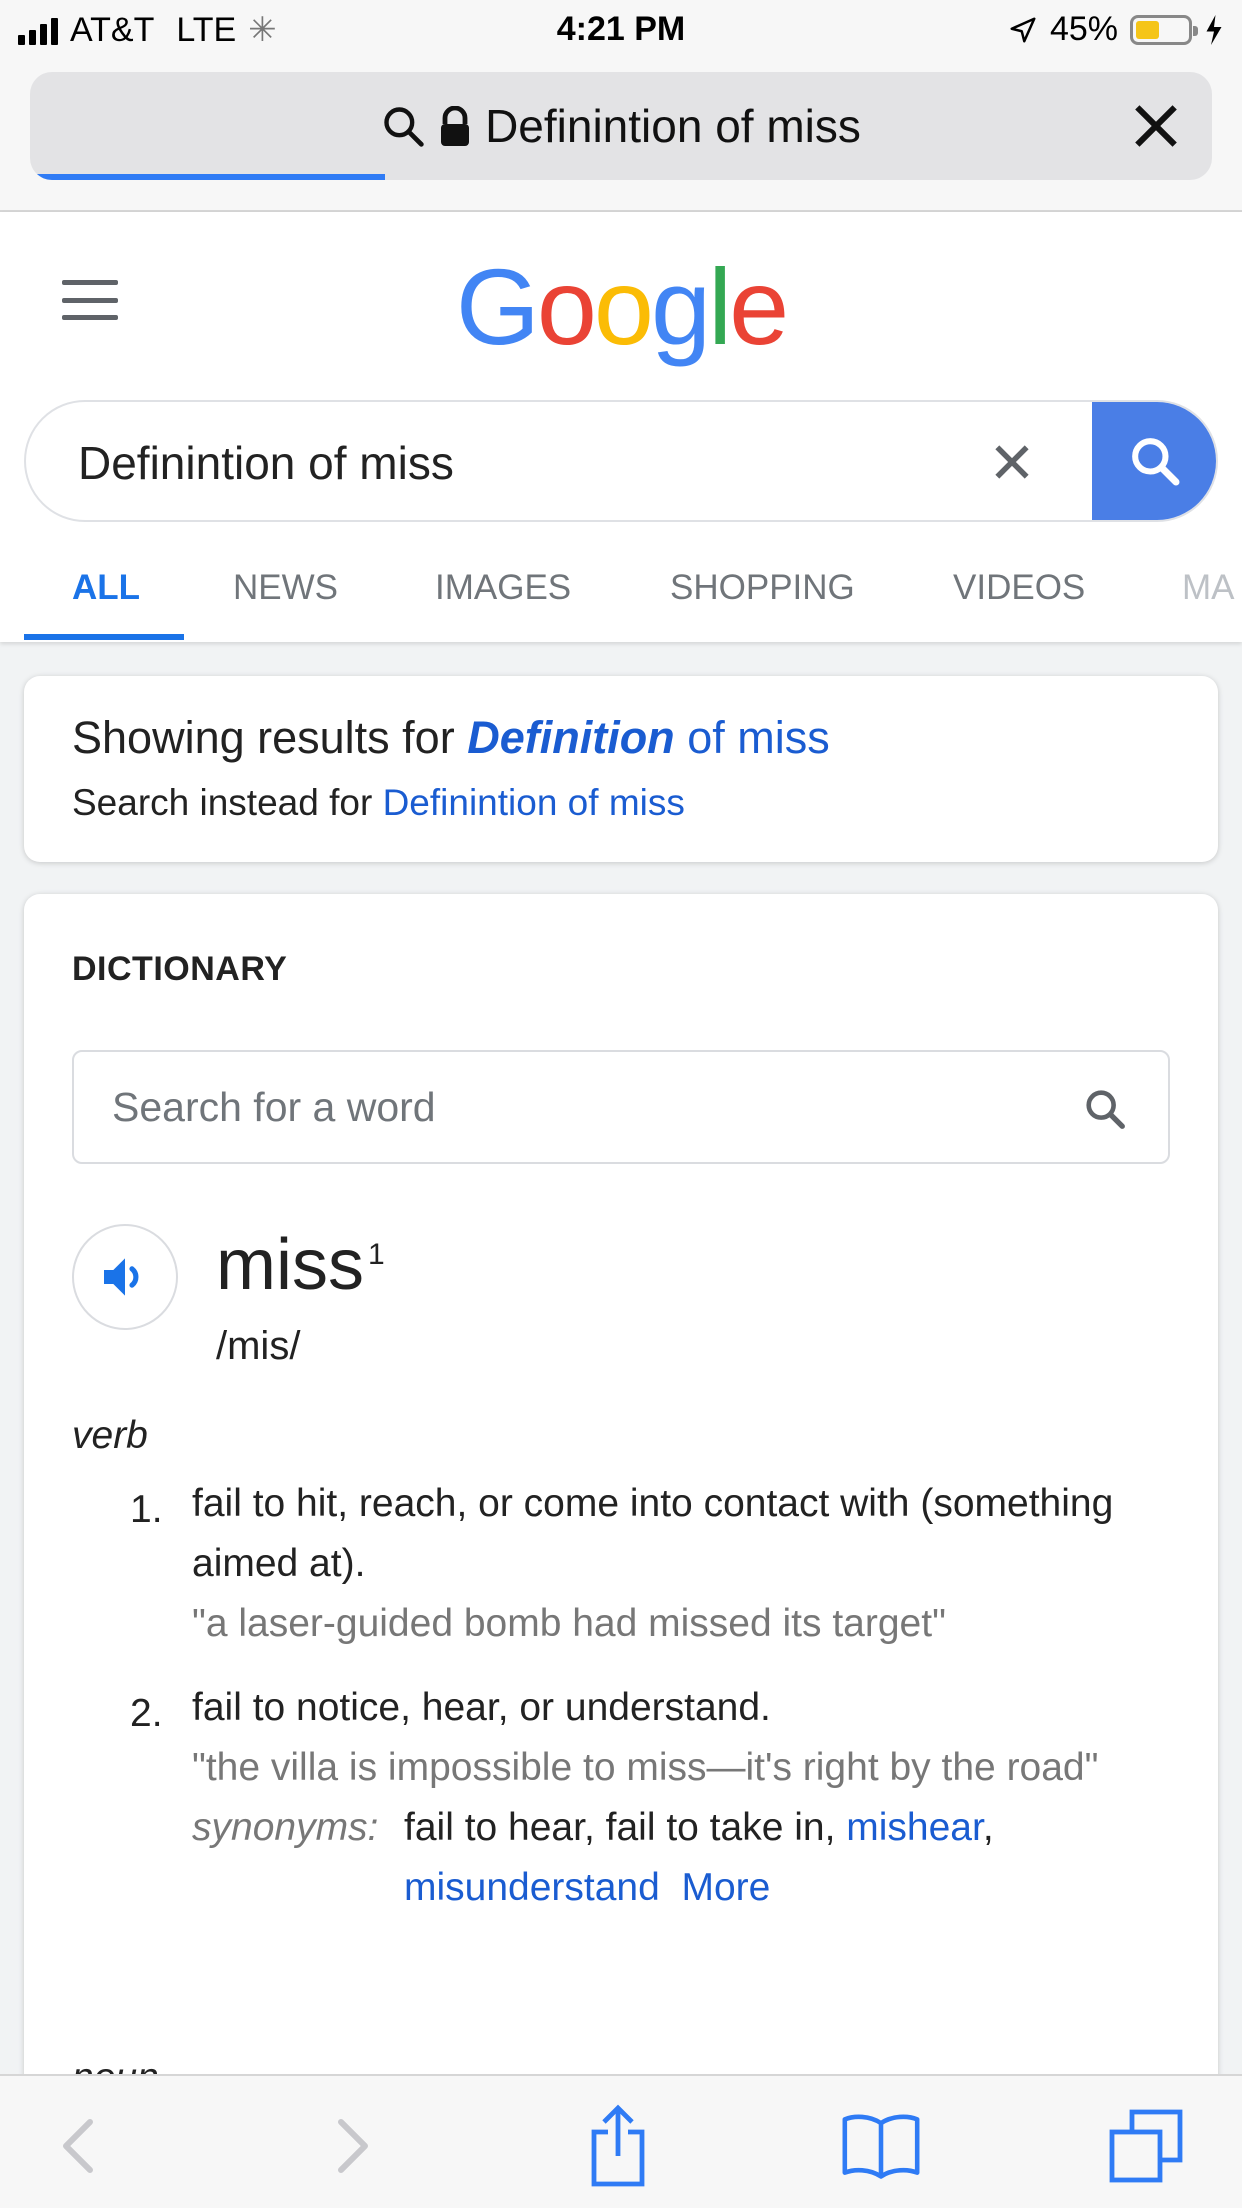 The image size is (1242, 2208). I want to click on corrected-query-link: Definition of miss, so click(648, 737).